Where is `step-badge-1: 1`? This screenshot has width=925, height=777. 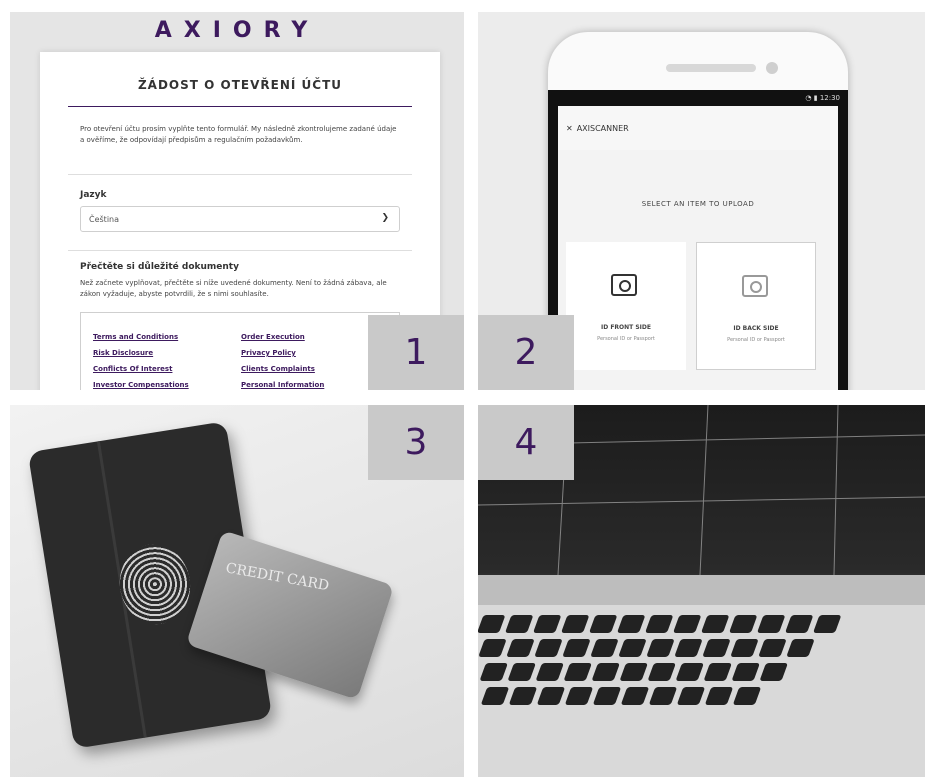
step-badge-1: 1 is located at coordinates (416, 352).